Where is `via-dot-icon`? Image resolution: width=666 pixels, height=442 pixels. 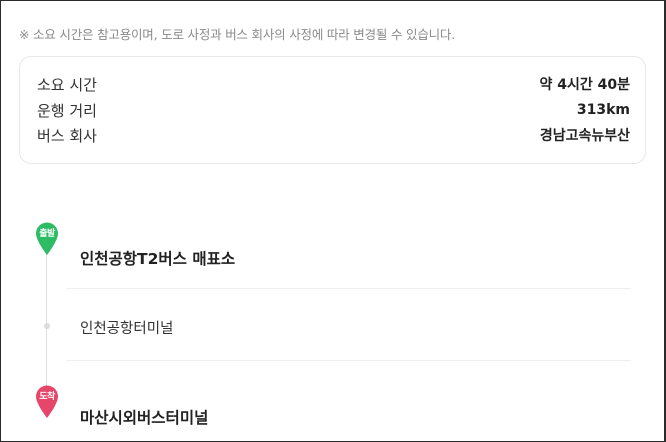 via-dot-icon is located at coordinates (47, 326).